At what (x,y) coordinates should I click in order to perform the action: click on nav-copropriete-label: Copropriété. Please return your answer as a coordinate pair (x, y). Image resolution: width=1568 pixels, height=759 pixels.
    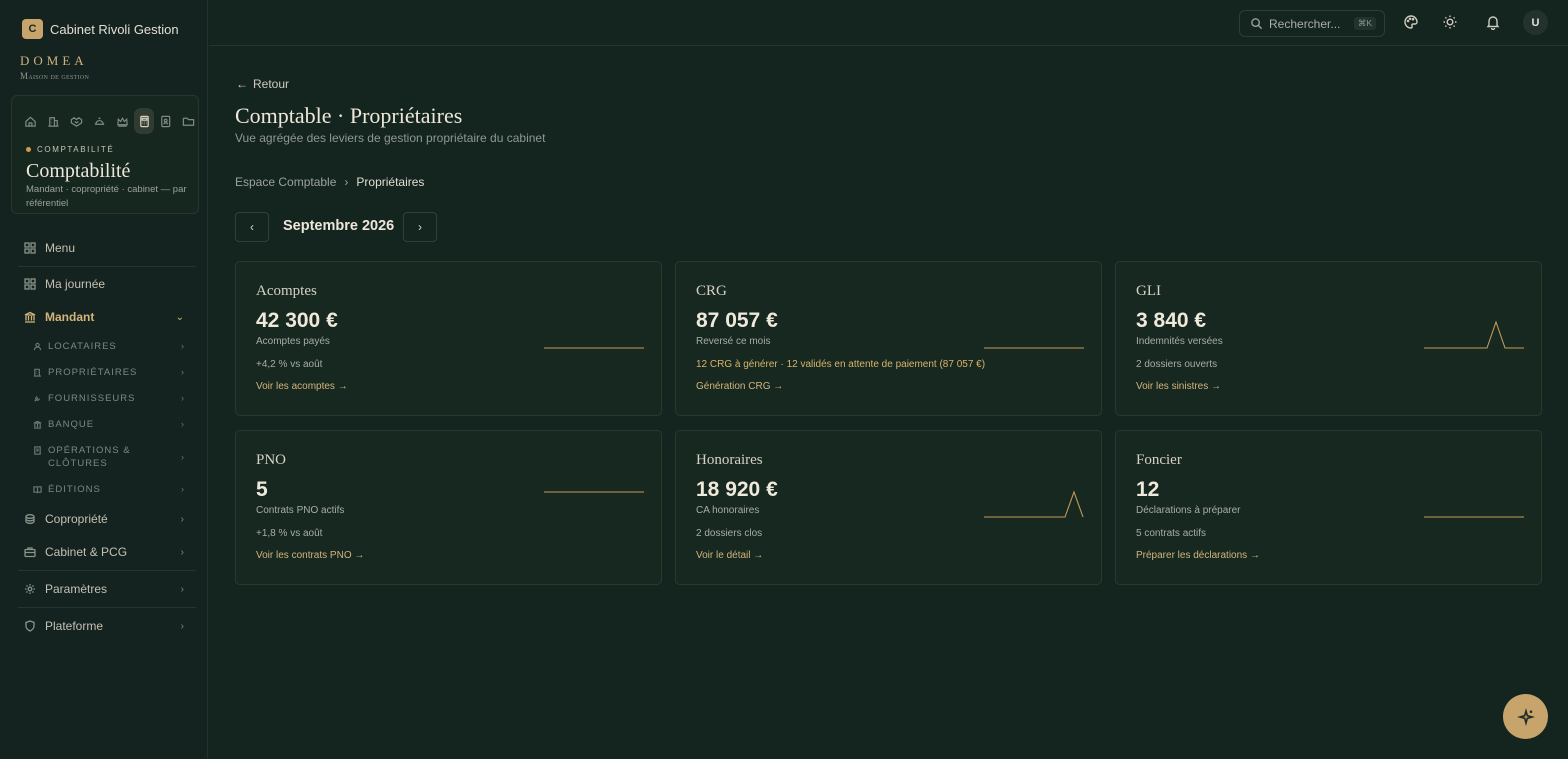
    Looking at the image, I should click on (76, 519).